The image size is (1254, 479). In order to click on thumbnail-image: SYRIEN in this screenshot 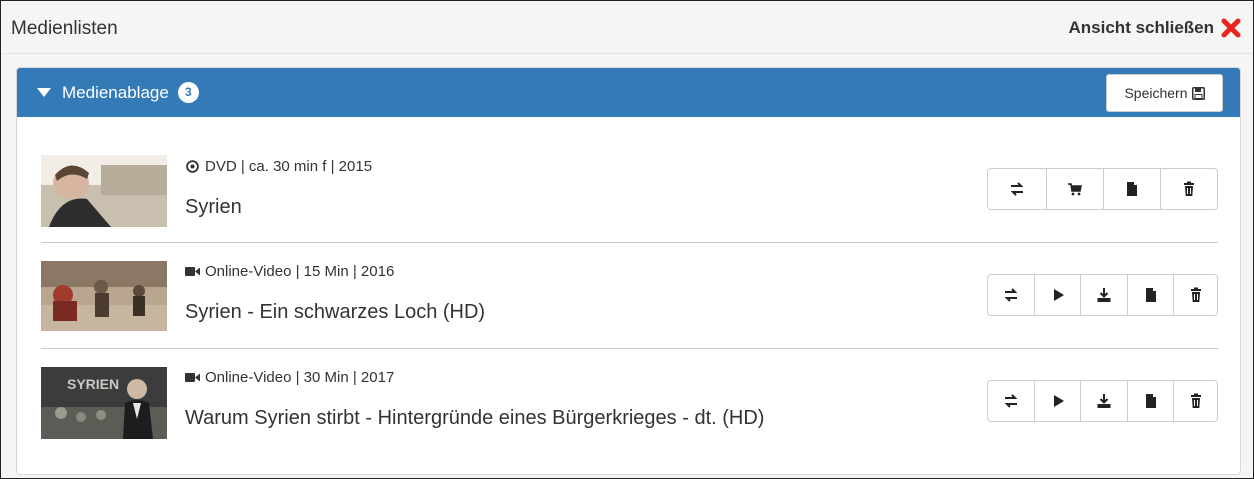, I will do `click(104, 403)`.